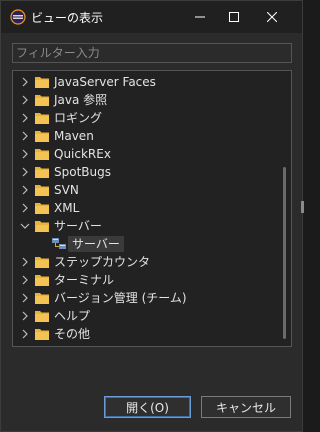 The width and height of the screenshot is (320, 432). I want to click on tree-item: JavaServer Faces, so click(145, 82).